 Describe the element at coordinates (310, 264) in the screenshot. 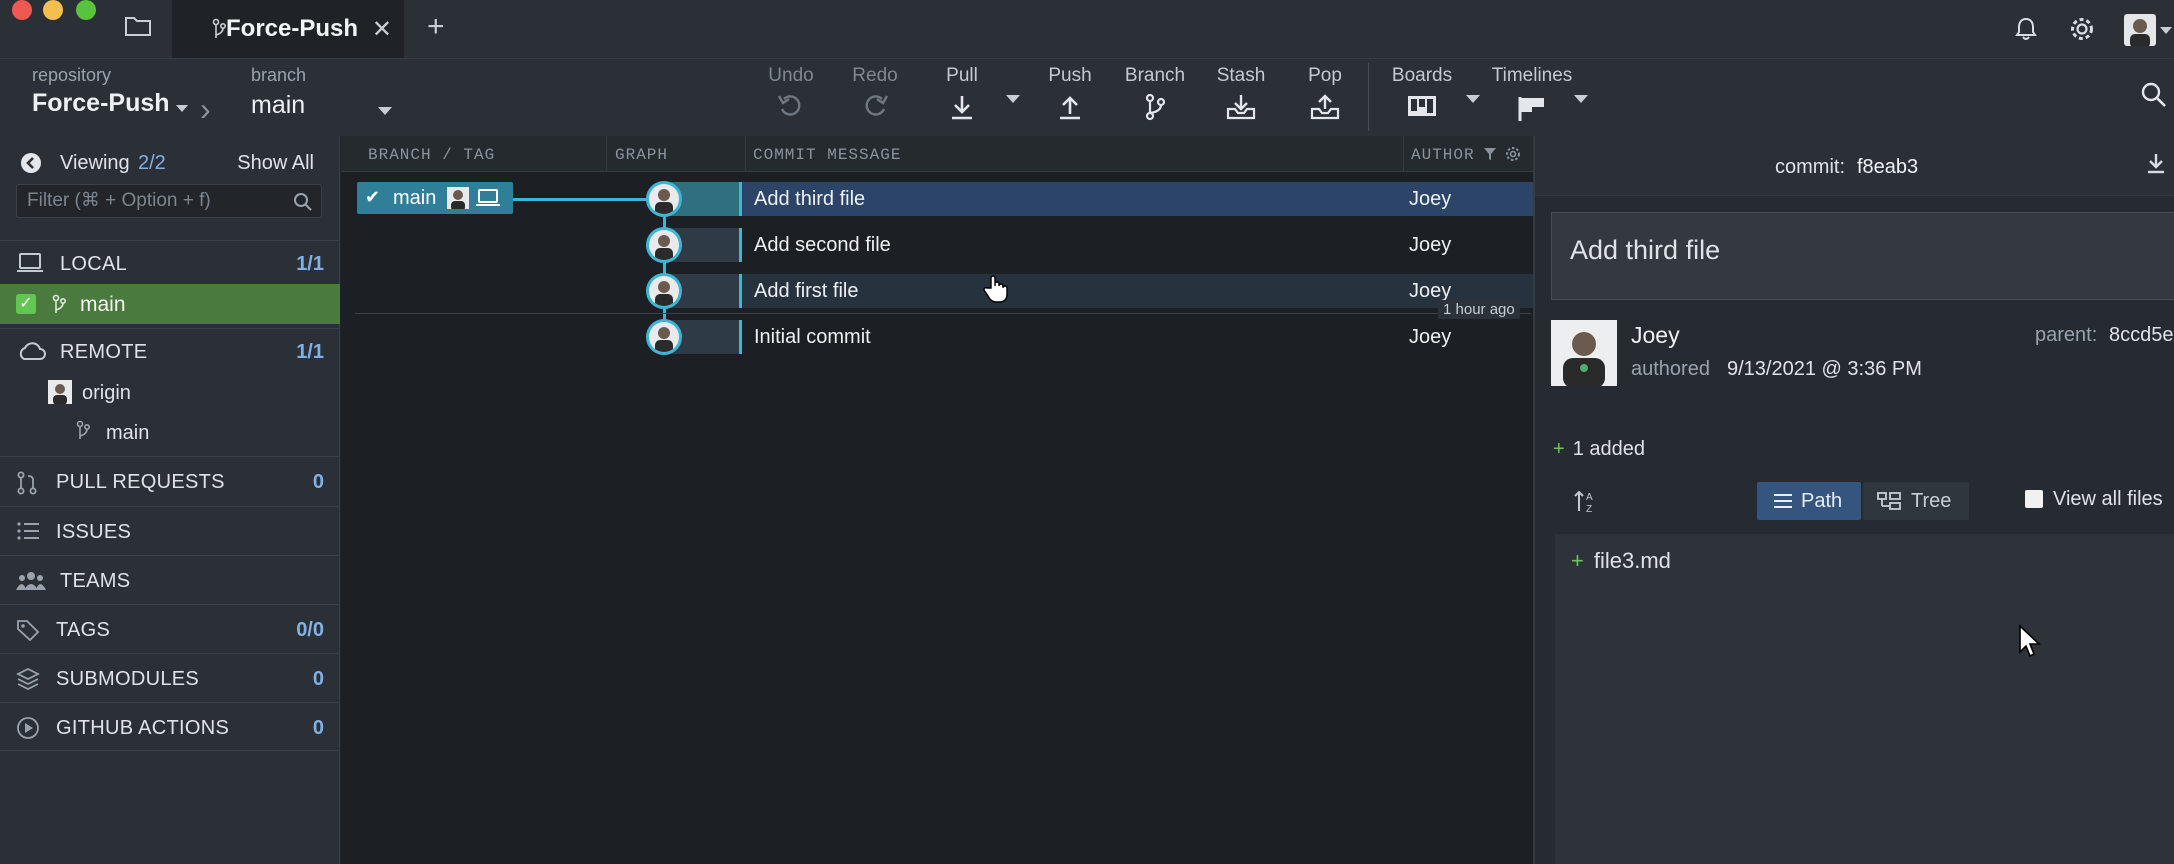

I see `local-count: 1/1` at that location.